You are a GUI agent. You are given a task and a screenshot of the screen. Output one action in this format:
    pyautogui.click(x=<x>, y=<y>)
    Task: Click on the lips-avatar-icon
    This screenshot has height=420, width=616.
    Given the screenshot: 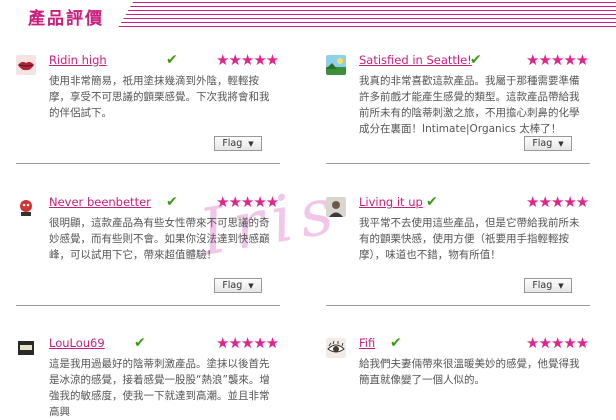 What is the action you would take?
    pyautogui.click(x=26, y=65)
    